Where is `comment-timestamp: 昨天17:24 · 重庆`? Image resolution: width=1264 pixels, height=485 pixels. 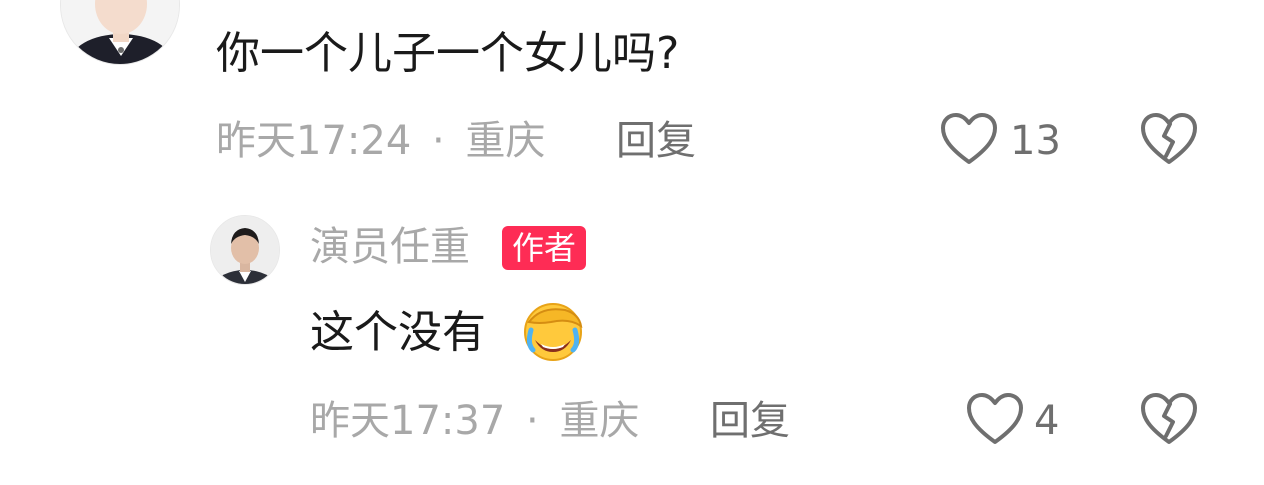
comment-timestamp: 昨天17:24 · 重庆 is located at coordinates (380, 141).